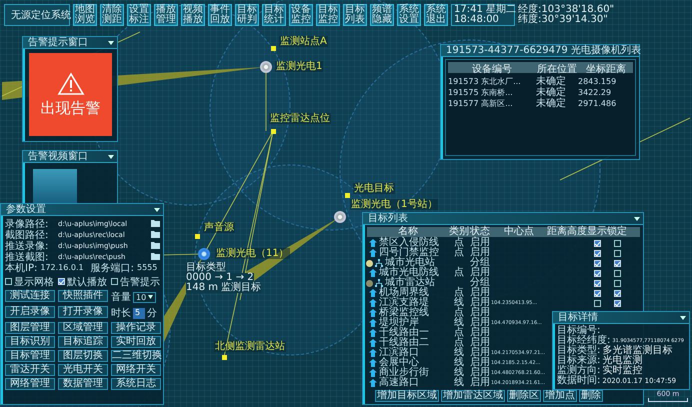  What do you see at coordinates (382, 15) in the screenshot?
I see `nav-button: 频谱隐藏` at bounding box center [382, 15].